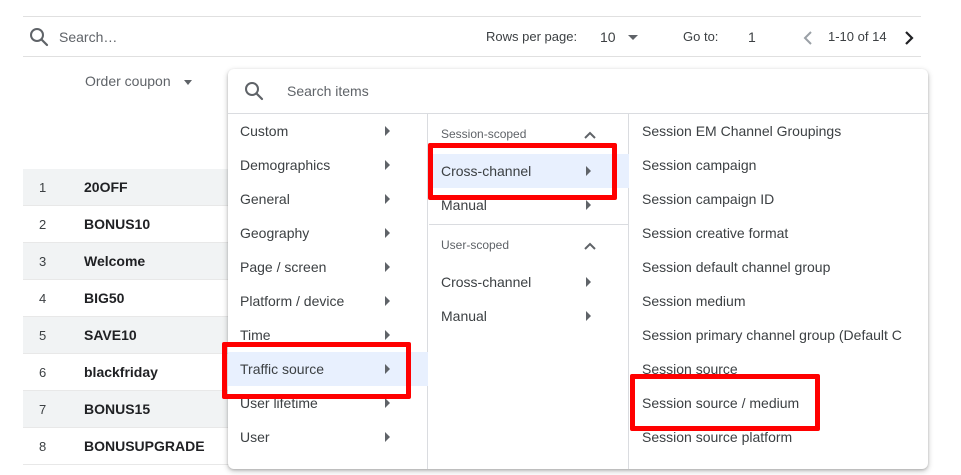 The image size is (961, 475). I want to click on row-coupon: Welcome, so click(115, 261).